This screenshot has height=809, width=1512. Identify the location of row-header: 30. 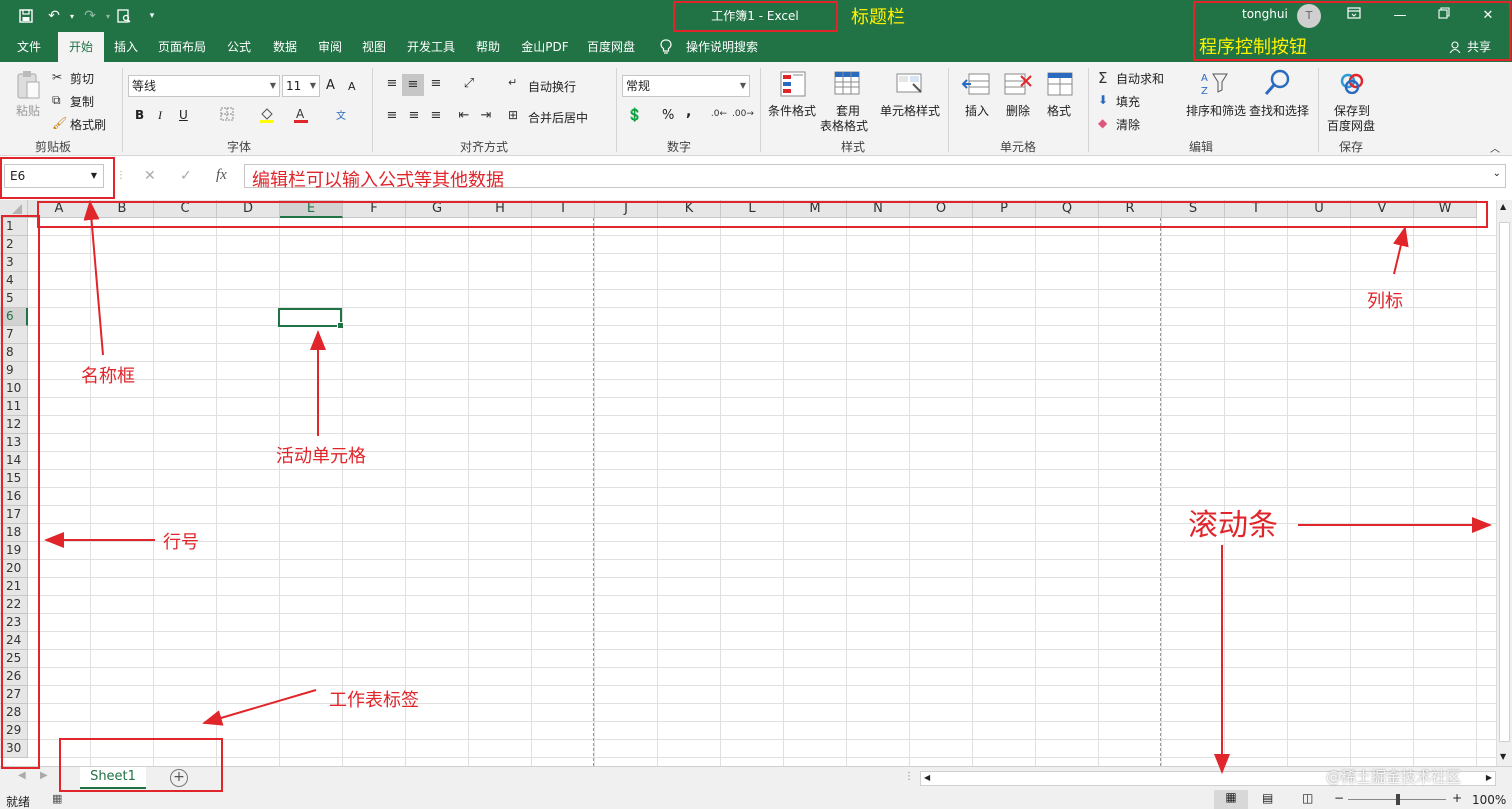
(14, 749).